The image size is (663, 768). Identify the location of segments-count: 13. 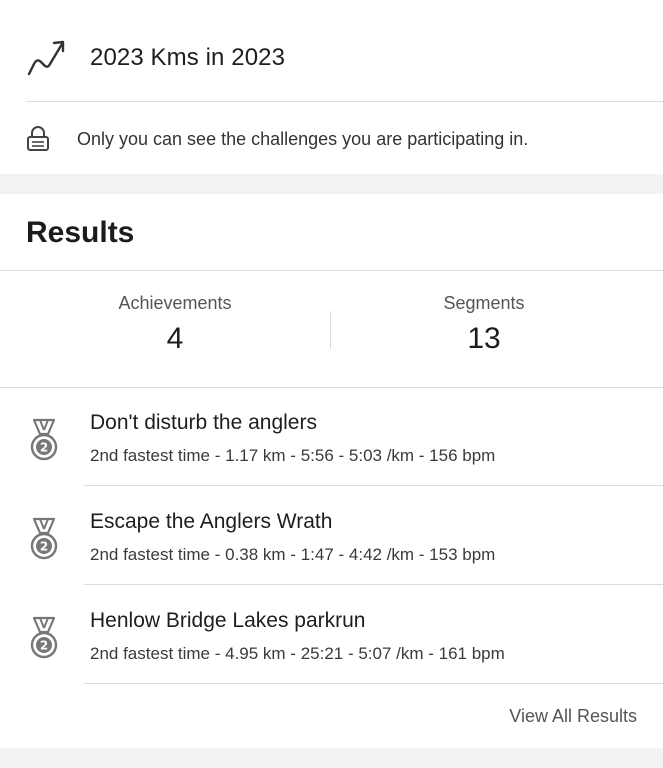
(484, 338).